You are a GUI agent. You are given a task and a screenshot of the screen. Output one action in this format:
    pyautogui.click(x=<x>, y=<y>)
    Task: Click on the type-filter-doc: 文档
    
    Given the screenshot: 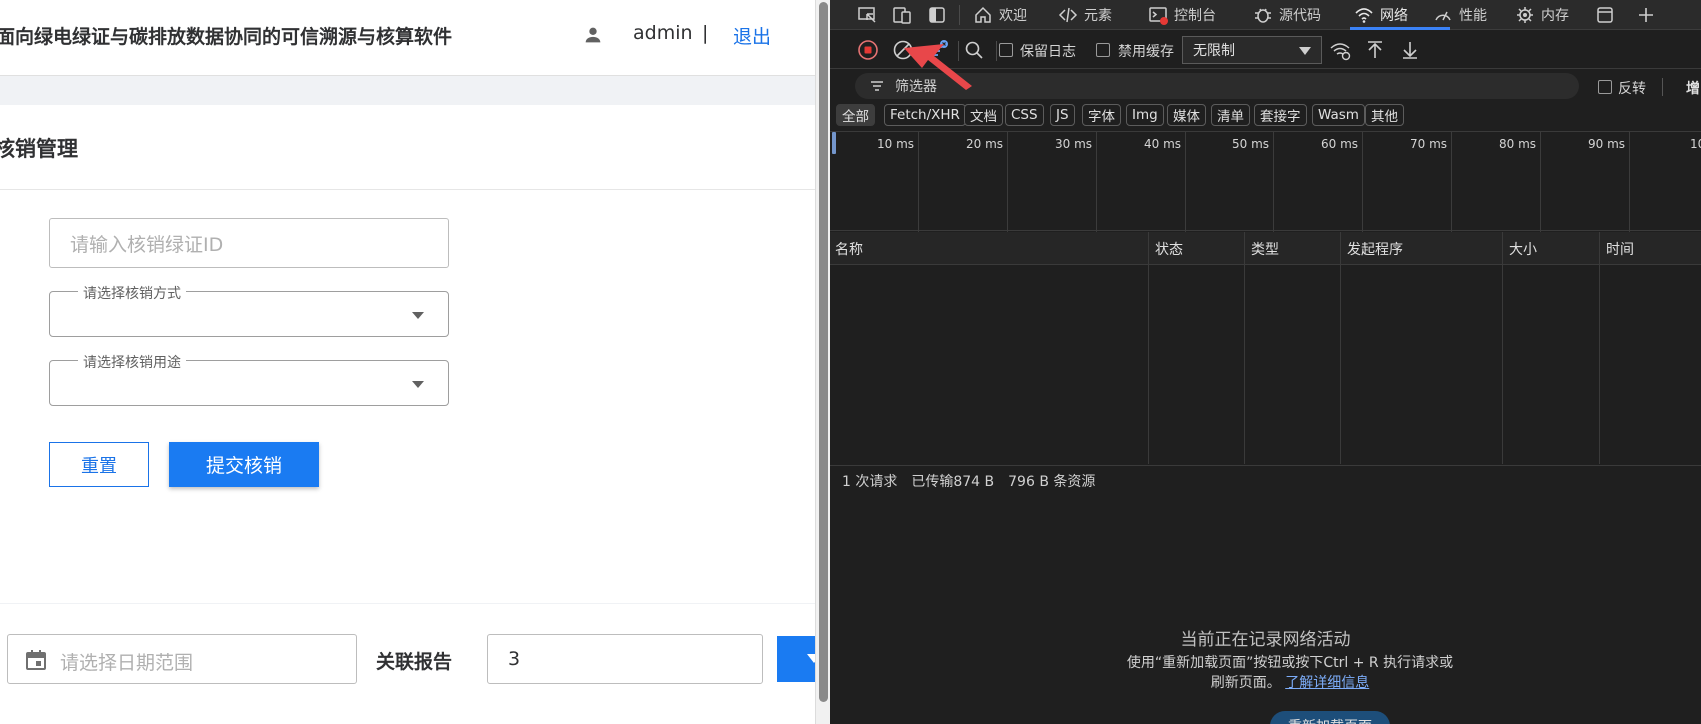 What is the action you would take?
    pyautogui.click(x=983, y=115)
    